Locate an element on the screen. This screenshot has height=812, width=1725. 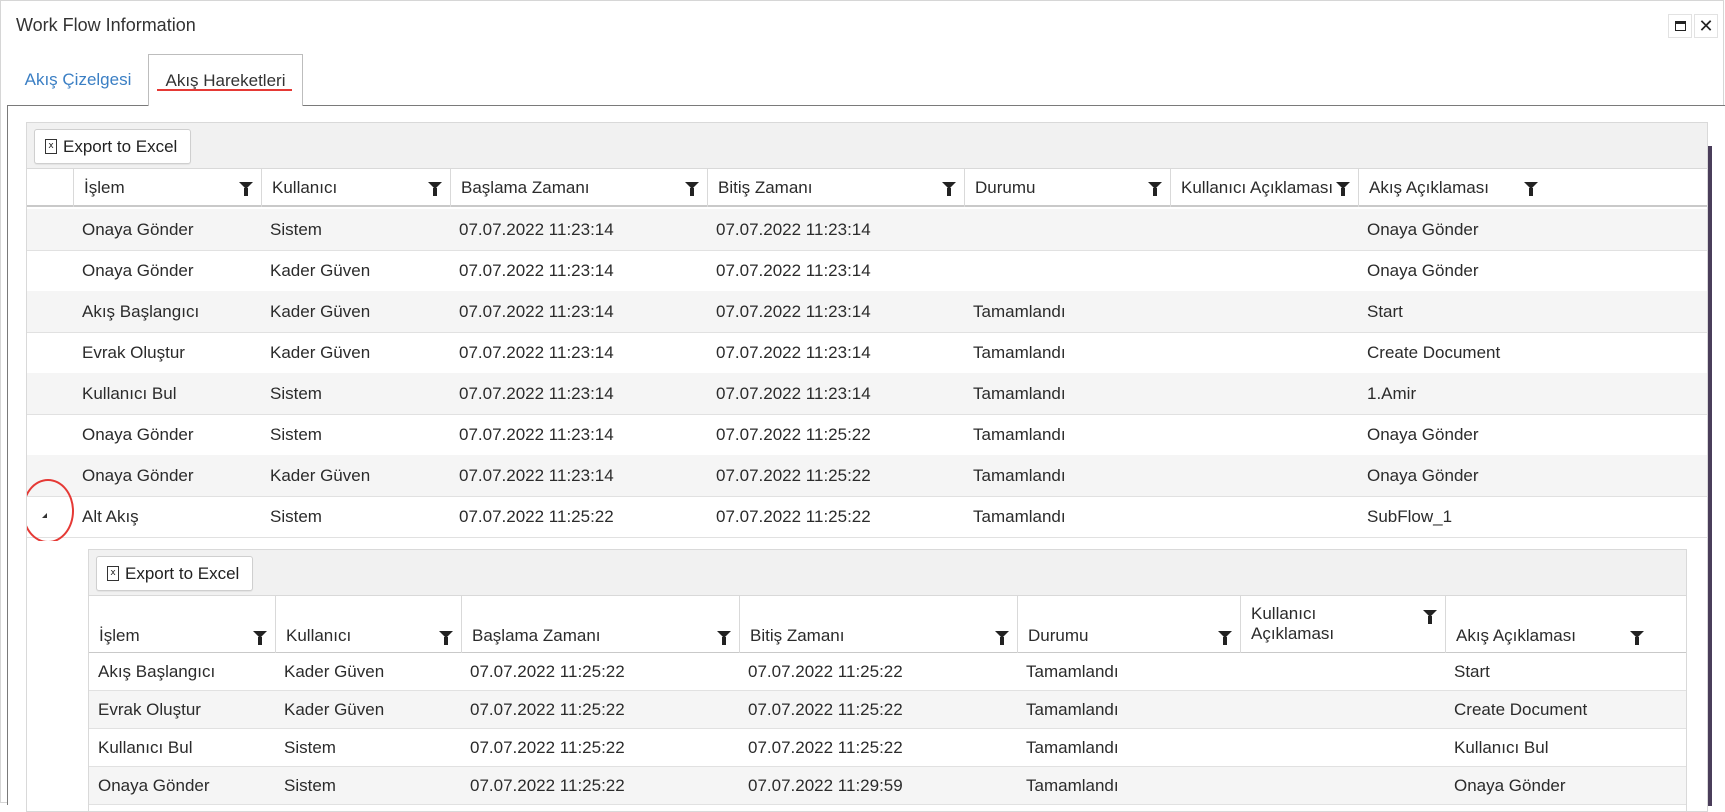
cell-islem: Kullanıcı Bul is located at coordinates (129, 393).